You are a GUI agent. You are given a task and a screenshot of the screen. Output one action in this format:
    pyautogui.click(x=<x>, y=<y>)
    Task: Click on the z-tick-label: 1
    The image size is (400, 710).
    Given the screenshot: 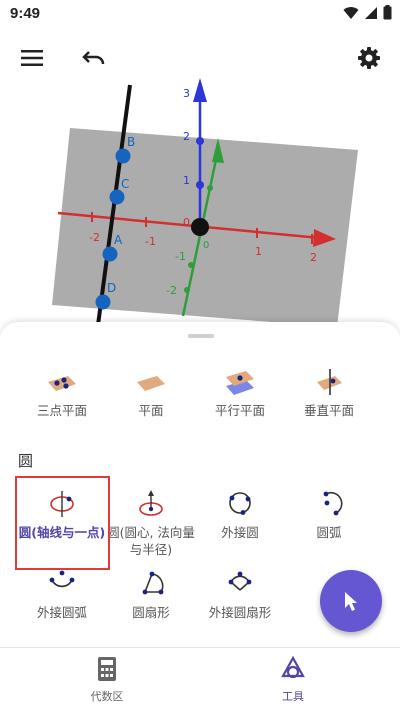 What is the action you would take?
    pyautogui.click(x=186, y=180)
    